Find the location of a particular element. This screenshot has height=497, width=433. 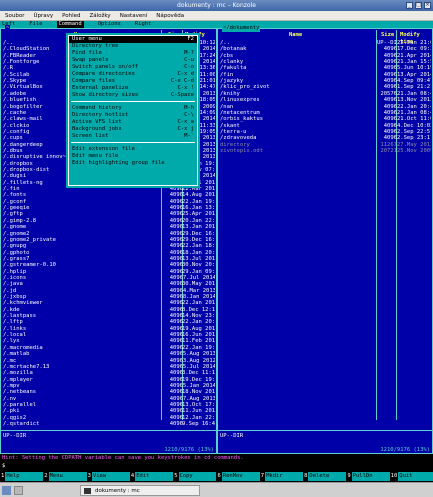

left-status: UP--DIR is located at coordinates (15, 436).